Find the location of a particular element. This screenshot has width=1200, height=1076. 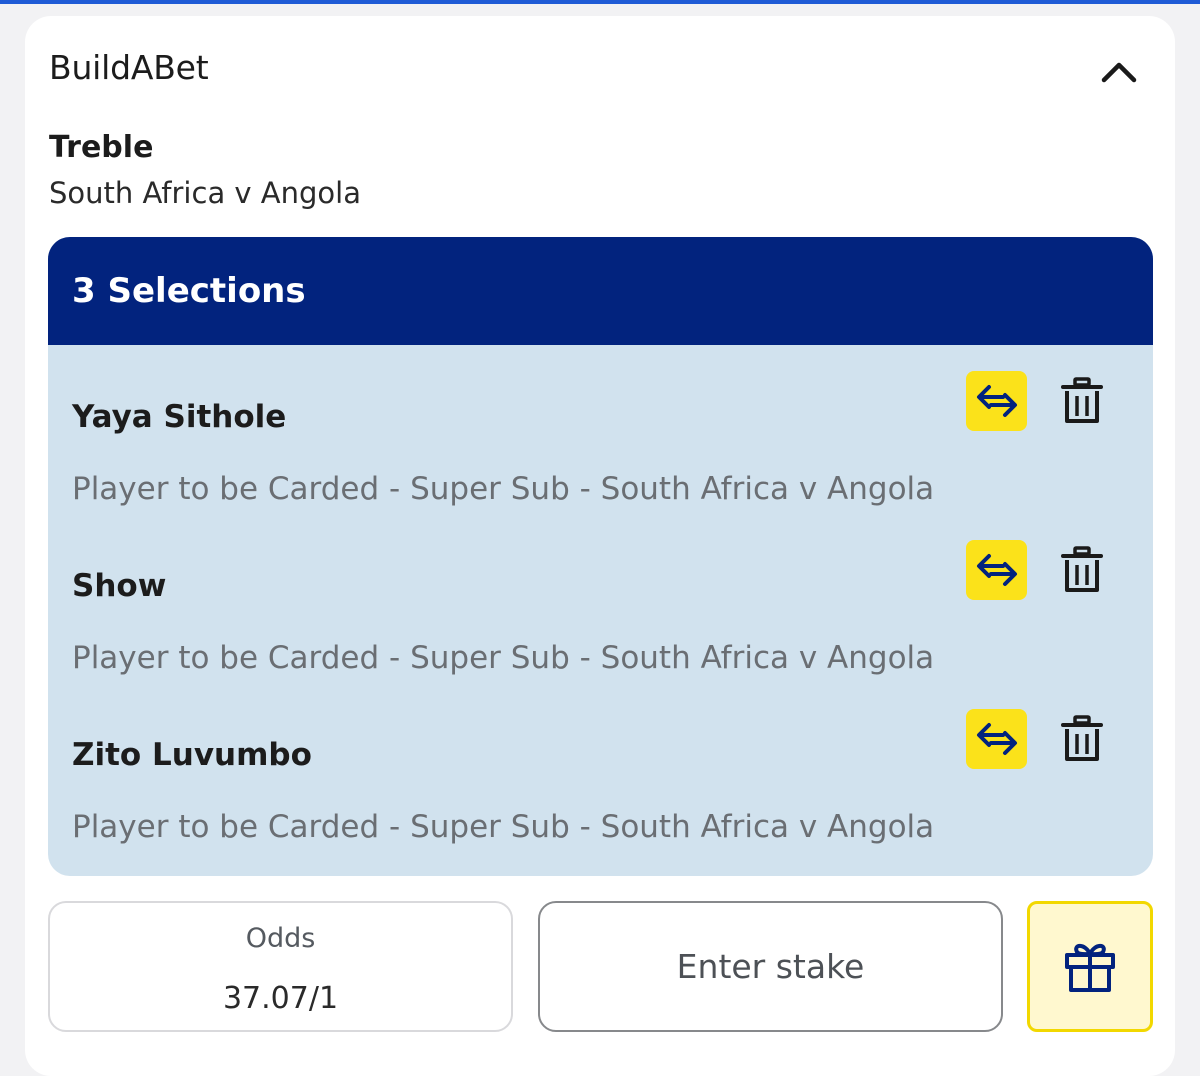

bet-event-label: South Africa v Angola is located at coordinates (205, 193).